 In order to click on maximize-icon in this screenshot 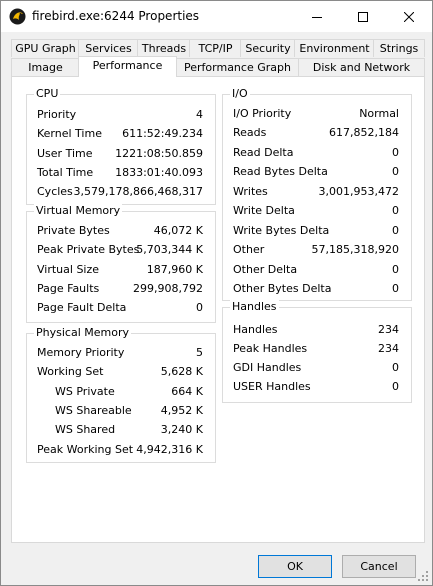, I will do `click(363, 16)`.